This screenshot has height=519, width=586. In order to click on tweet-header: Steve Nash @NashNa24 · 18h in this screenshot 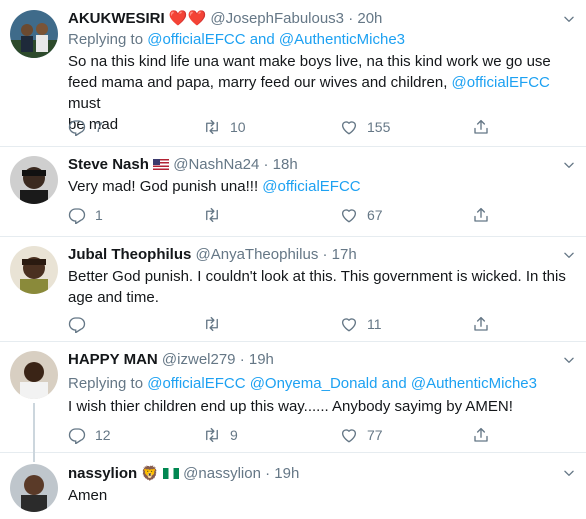, I will do `click(183, 165)`.